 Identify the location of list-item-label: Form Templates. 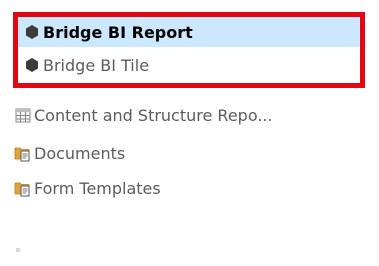
(97, 188).